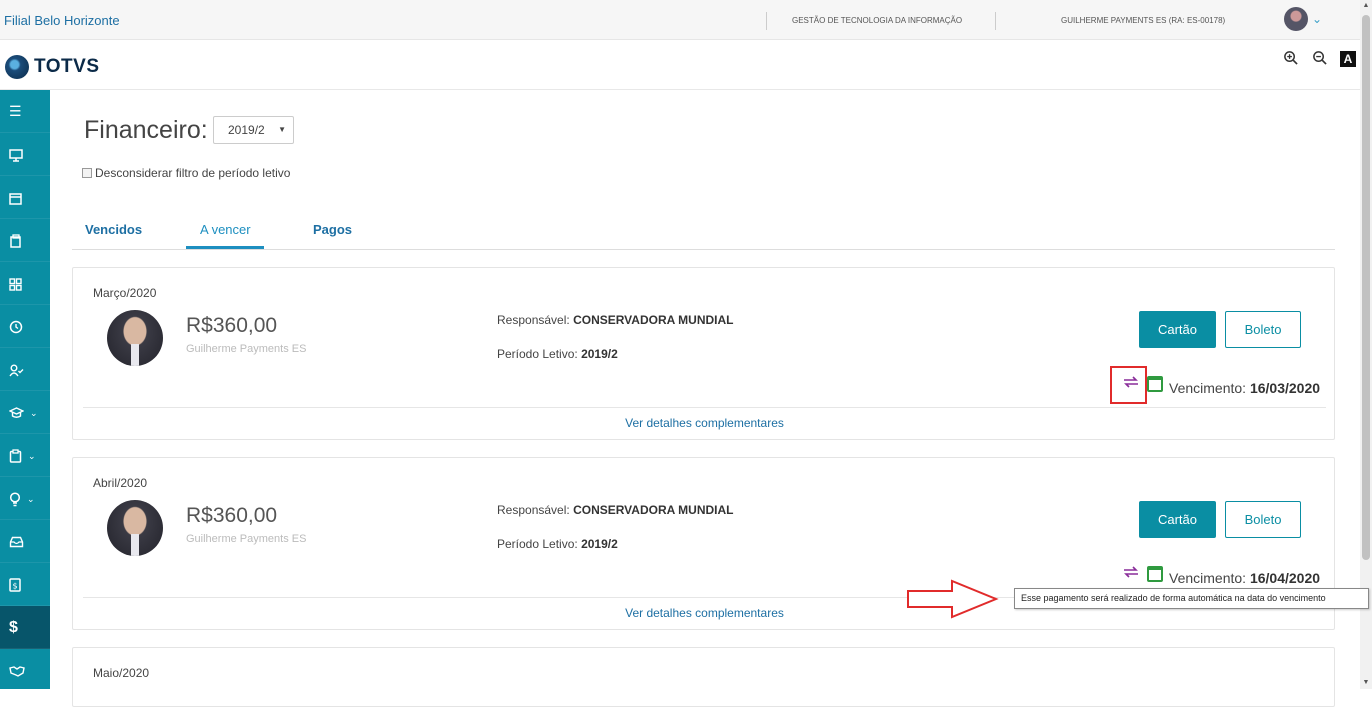  What do you see at coordinates (1285, 388) in the screenshot?
I see `due-date: 16/03/2020` at bounding box center [1285, 388].